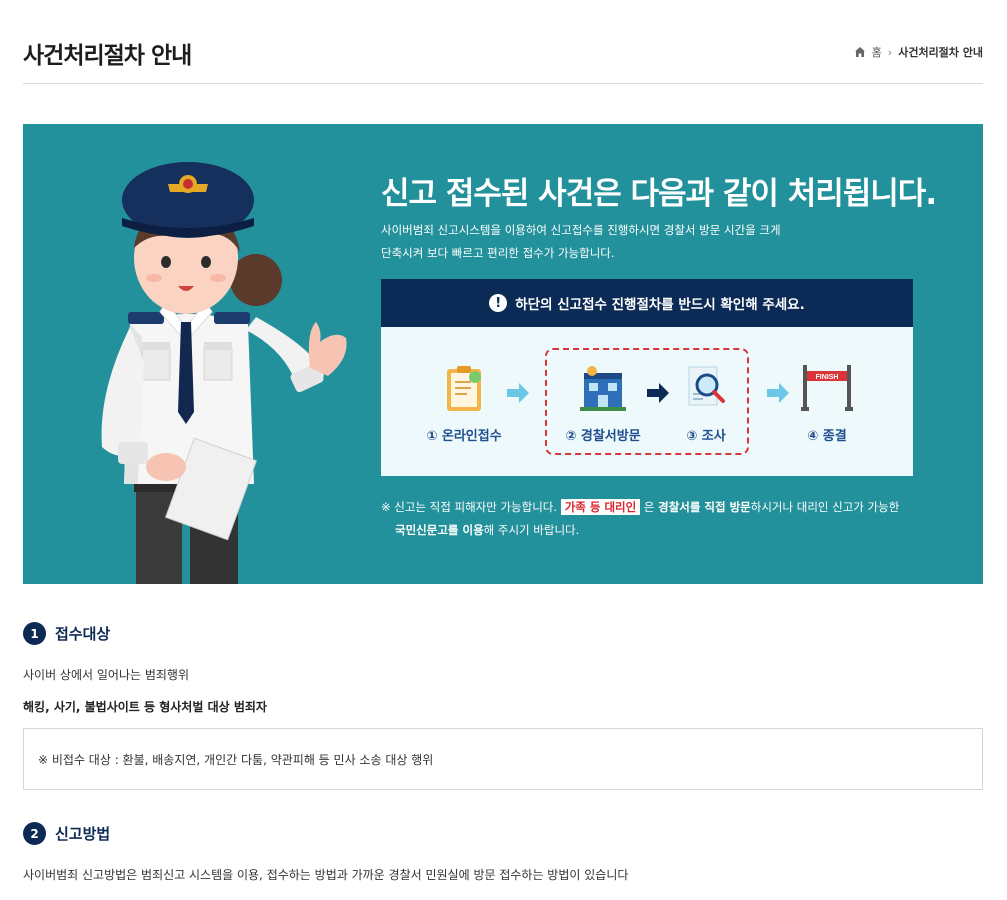  I want to click on step-label-police-visit: ② 경찰서방문, so click(603, 436).